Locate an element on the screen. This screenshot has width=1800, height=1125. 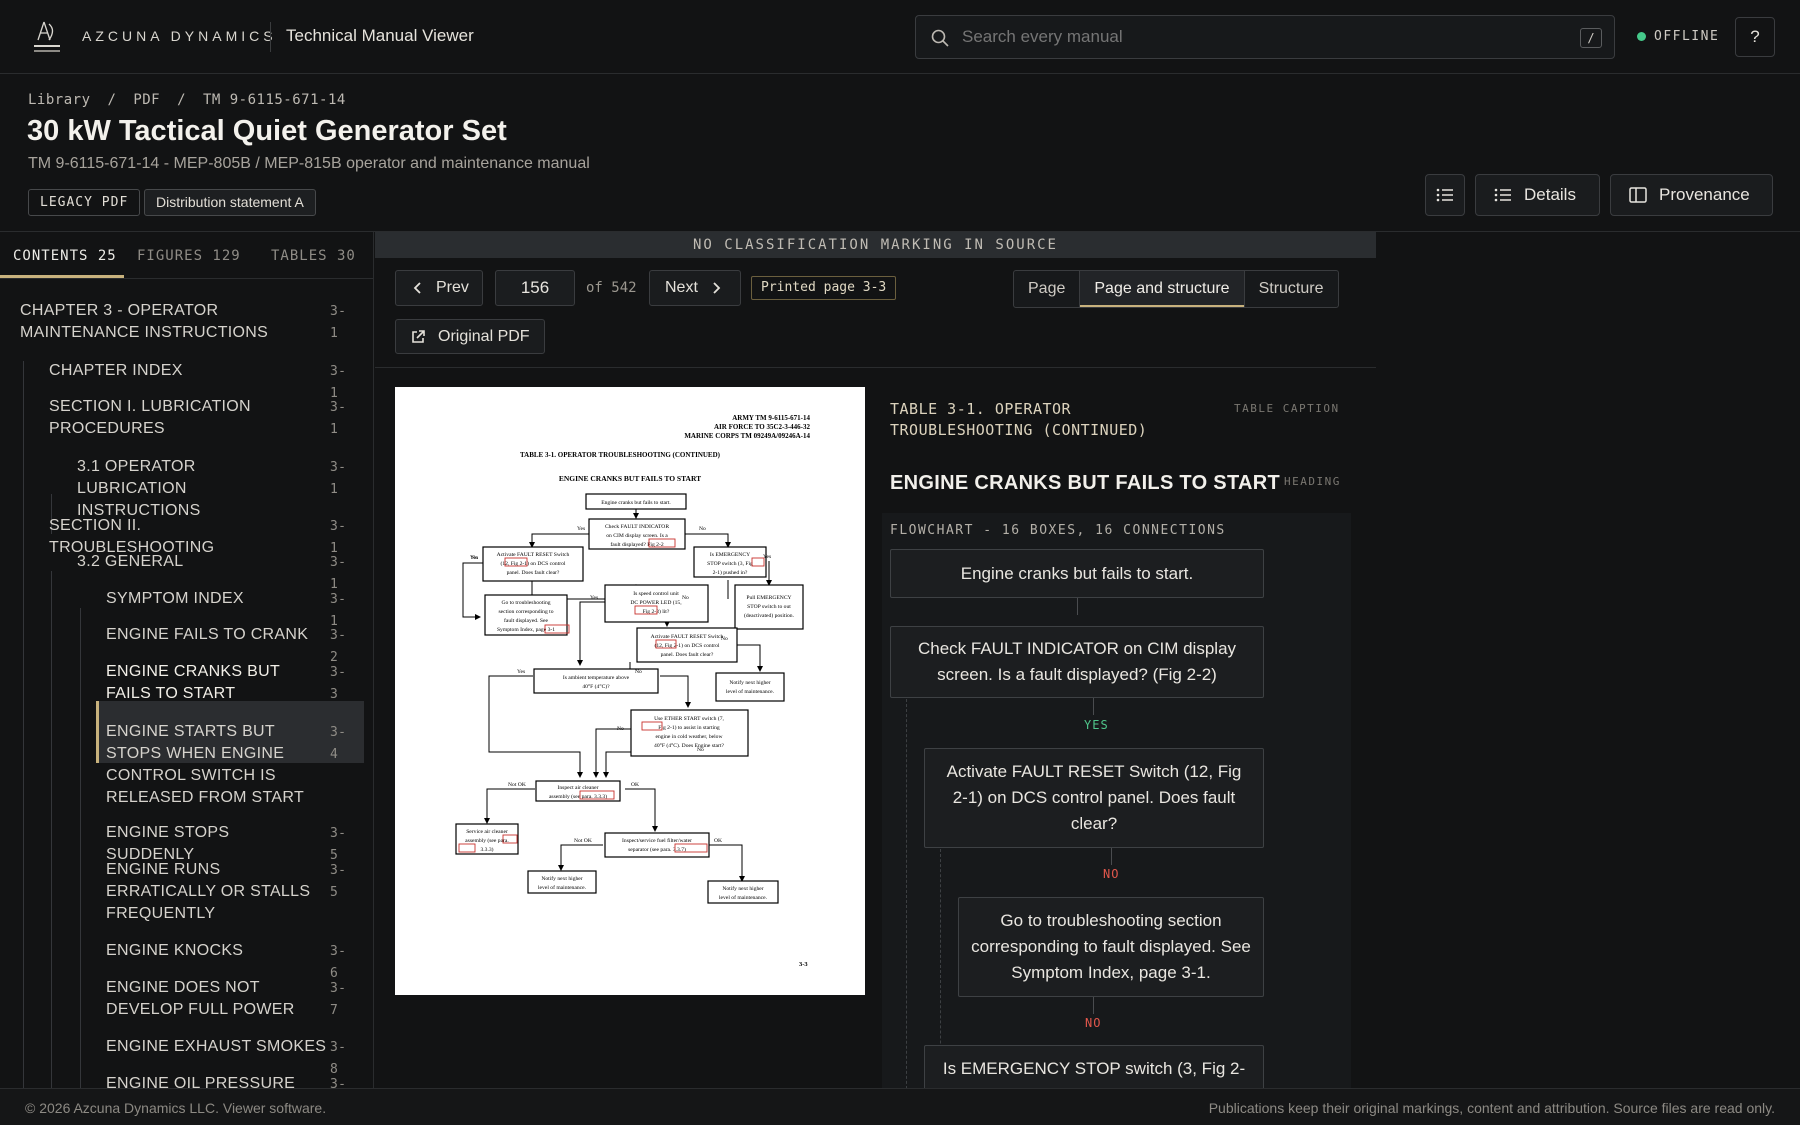
toc-item-label: ENGINE OIL PRESSURE is located at coordinates (201, 1081).